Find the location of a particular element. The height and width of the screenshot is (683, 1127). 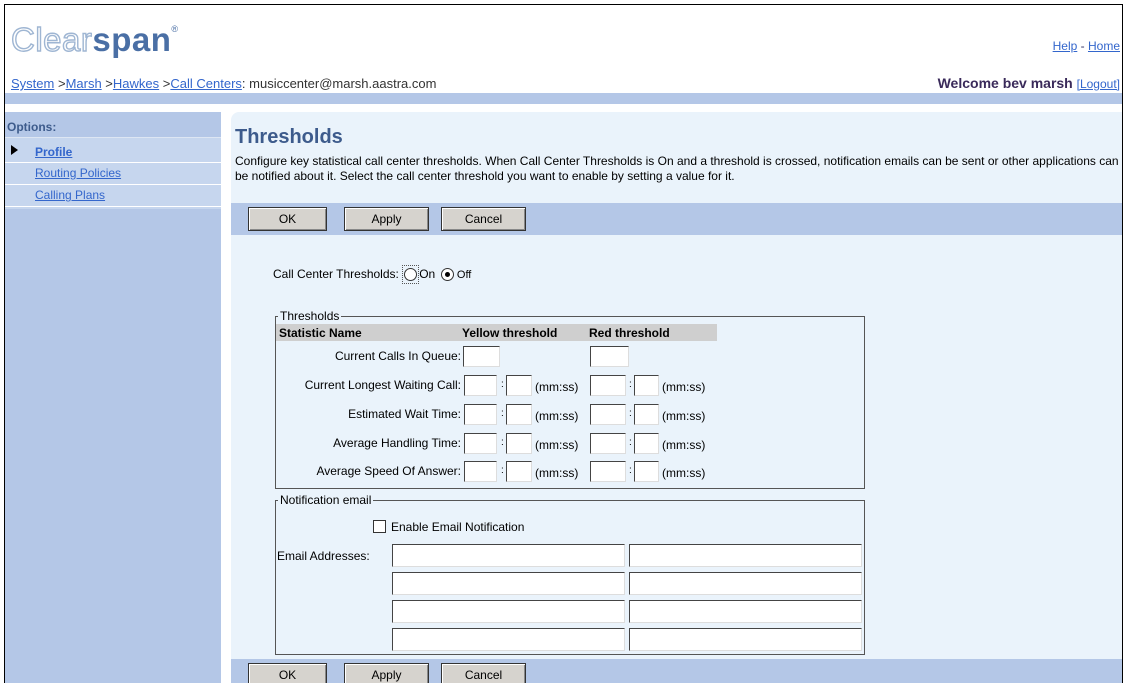

help-link: Help is located at coordinates (1065, 46).